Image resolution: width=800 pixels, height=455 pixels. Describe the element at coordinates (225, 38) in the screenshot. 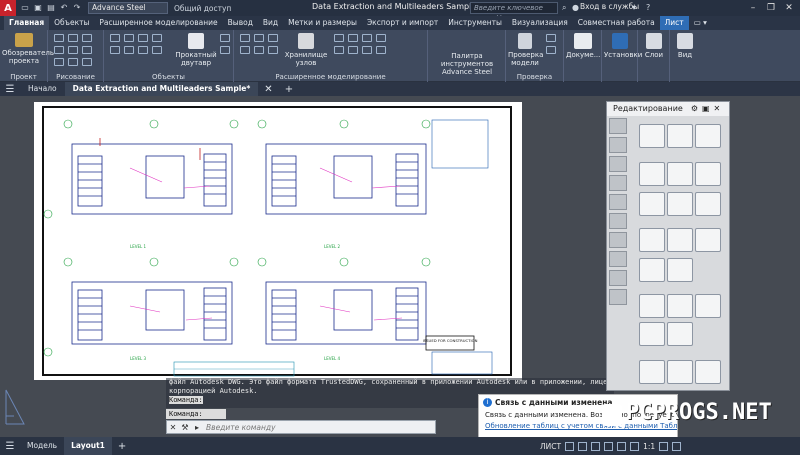

I see `curved-beam-icon` at that location.